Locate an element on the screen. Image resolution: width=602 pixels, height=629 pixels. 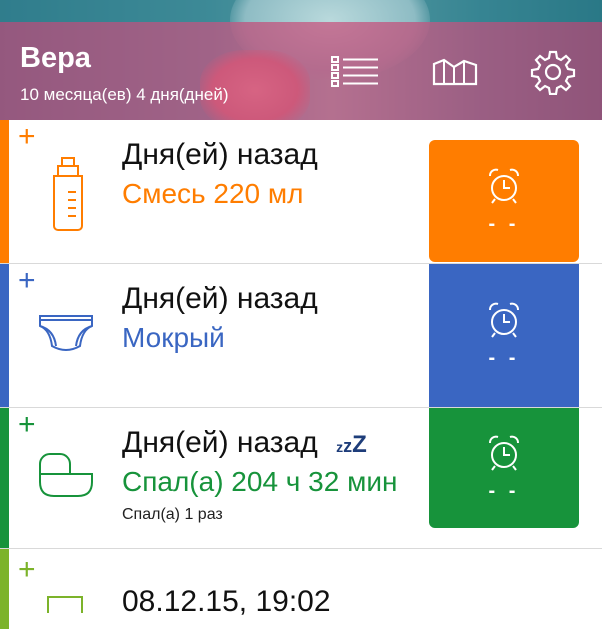
diaper-timer-button: - - is located at coordinates (504, 335).